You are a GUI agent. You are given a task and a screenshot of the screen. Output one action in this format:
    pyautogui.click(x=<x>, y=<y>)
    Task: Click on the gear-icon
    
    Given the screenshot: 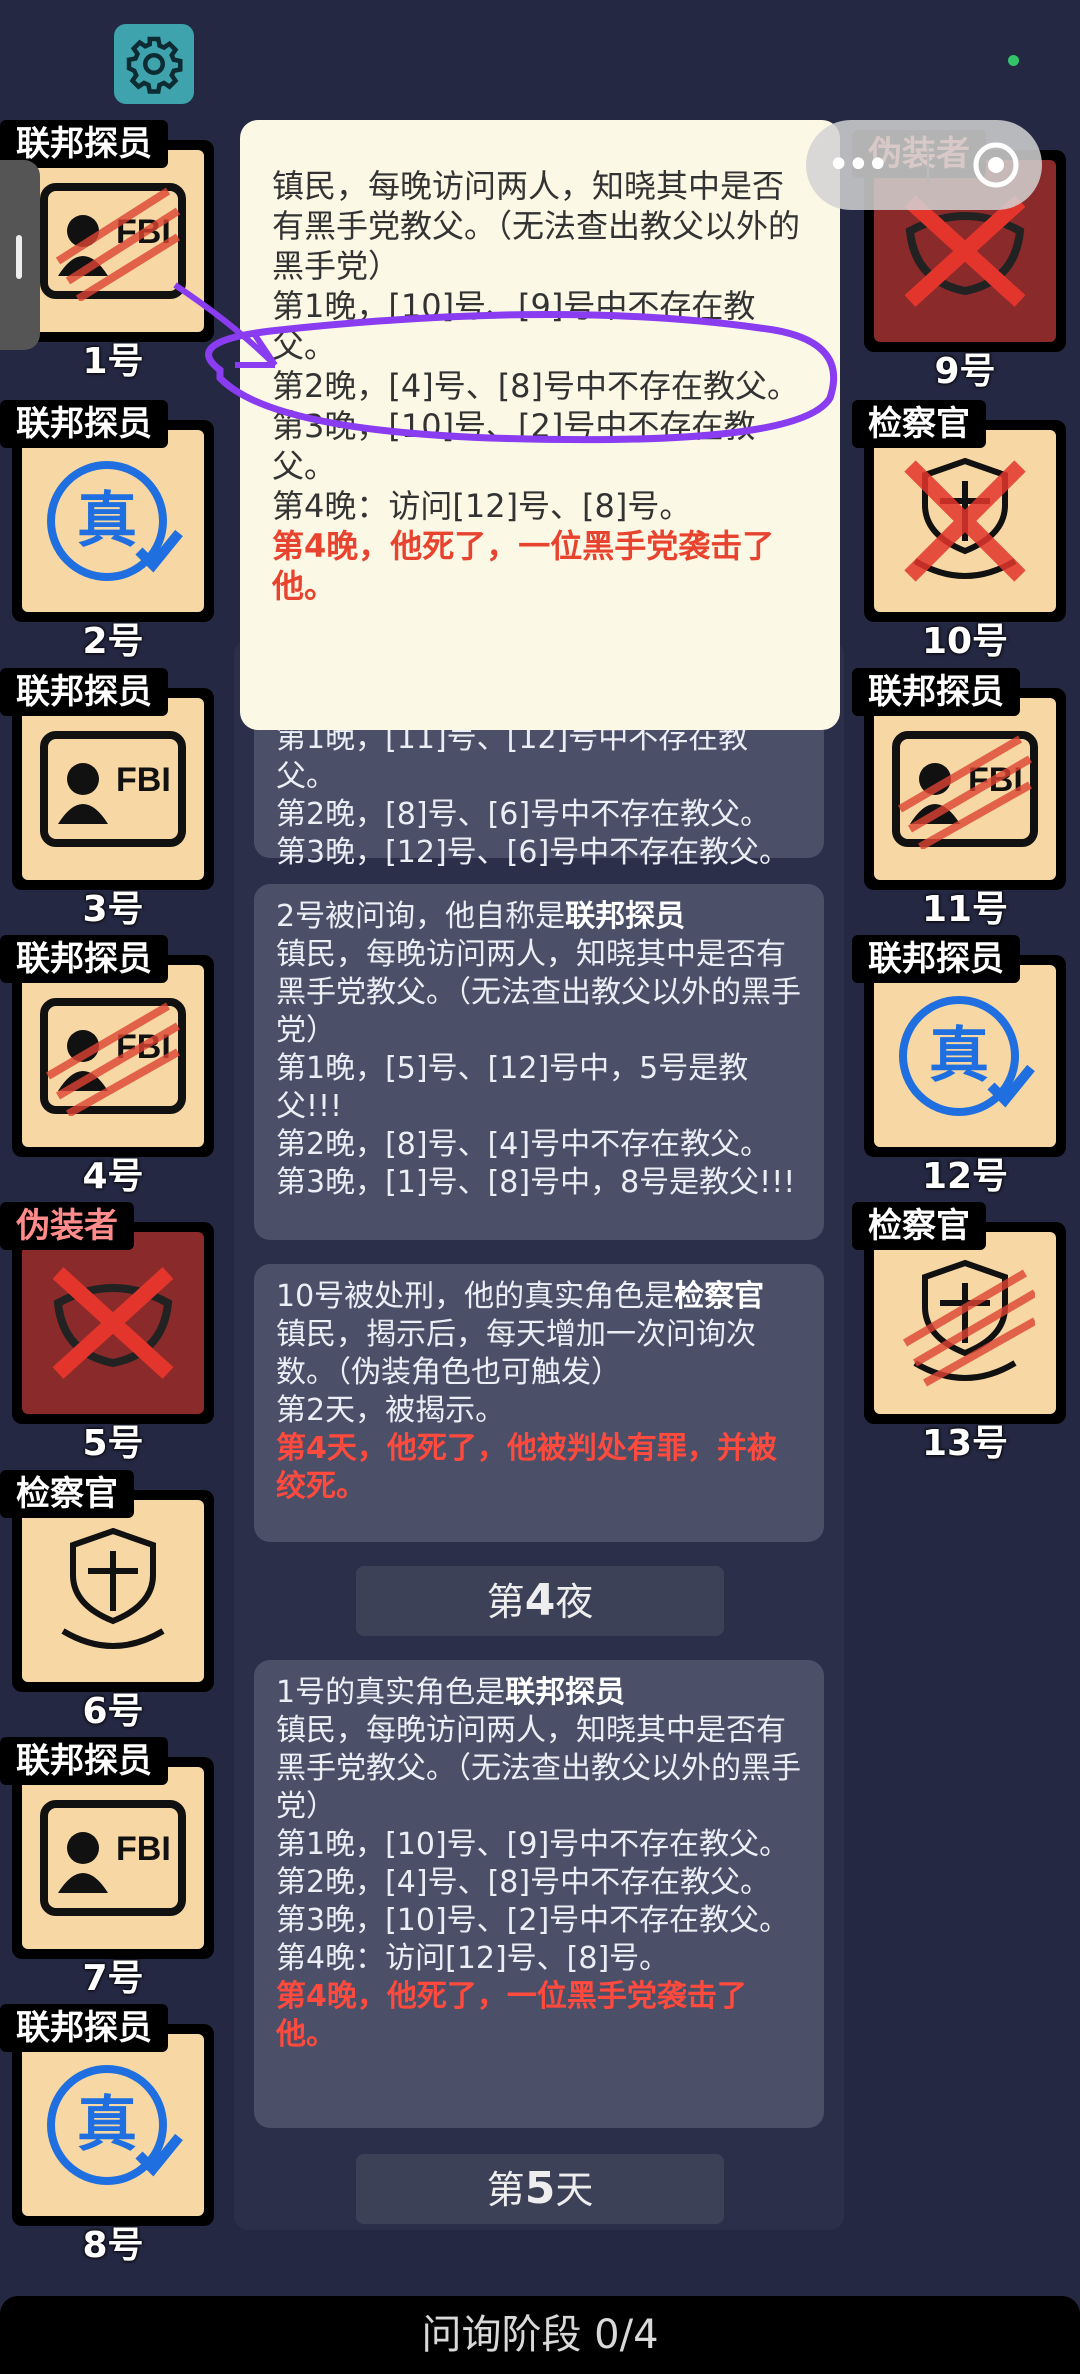 What is the action you would take?
    pyautogui.click(x=154, y=65)
    